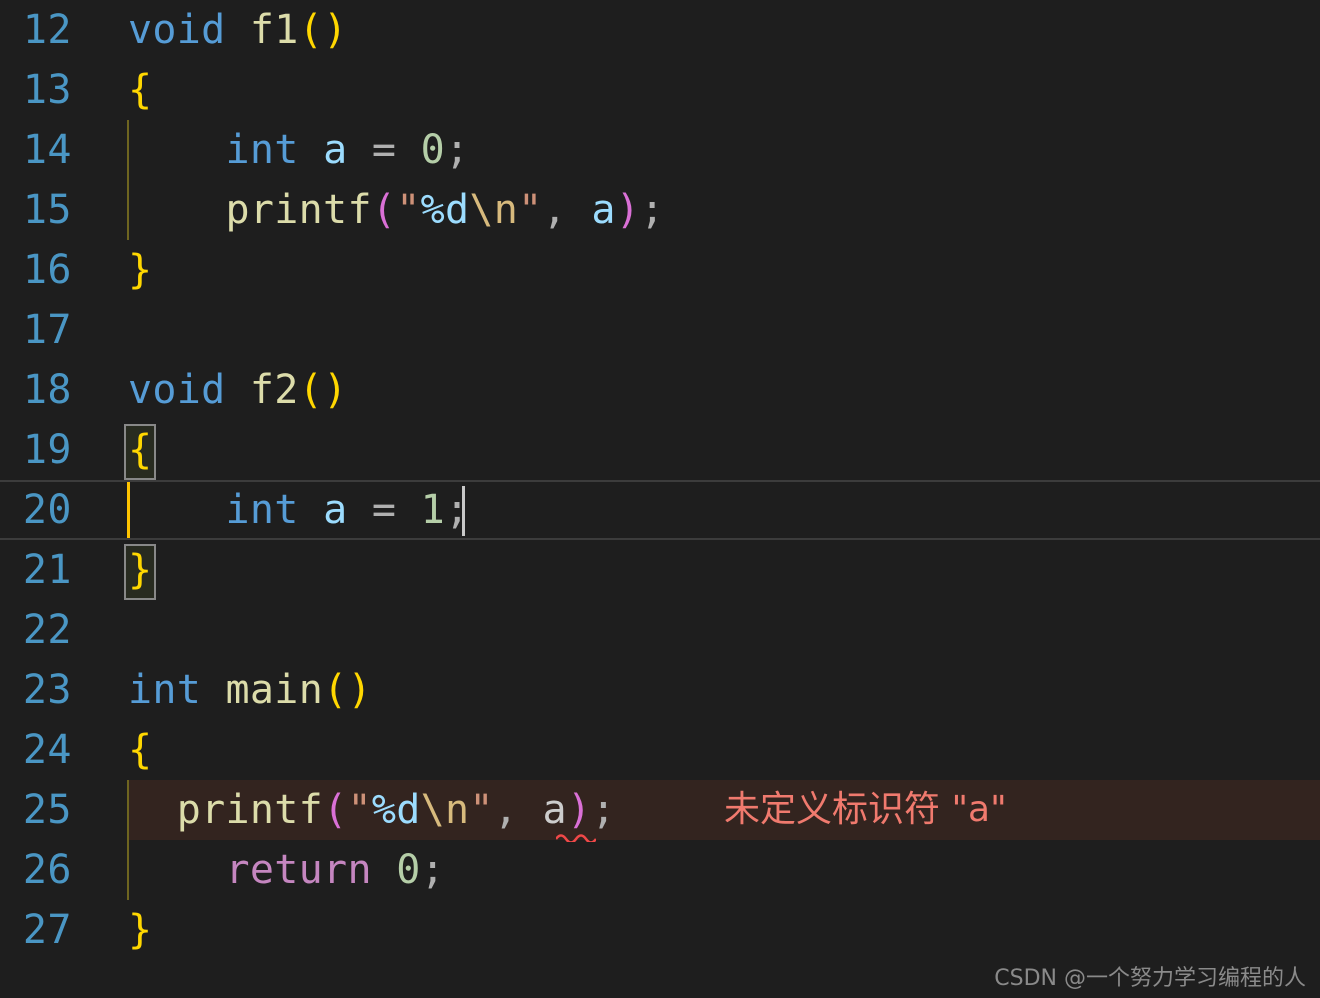 The height and width of the screenshot is (998, 1320). What do you see at coordinates (554, 810) in the screenshot?
I see `token-variable-a-unresolved: a` at bounding box center [554, 810].